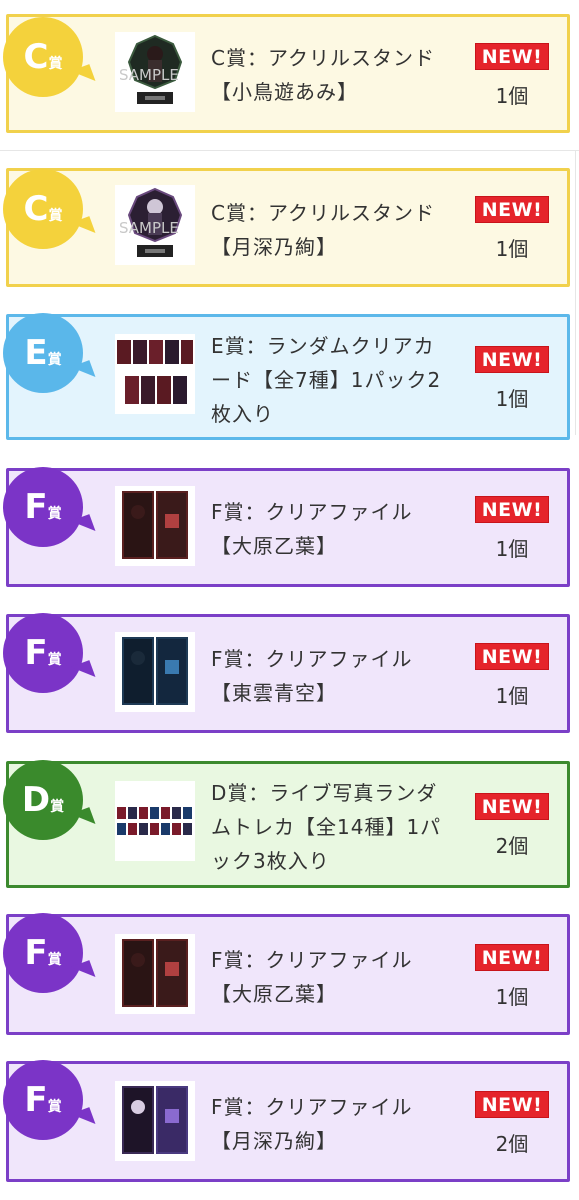  What do you see at coordinates (284, 92) in the screenshot?
I see `title-line: 【小鳥遊あみ】` at bounding box center [284, 92].